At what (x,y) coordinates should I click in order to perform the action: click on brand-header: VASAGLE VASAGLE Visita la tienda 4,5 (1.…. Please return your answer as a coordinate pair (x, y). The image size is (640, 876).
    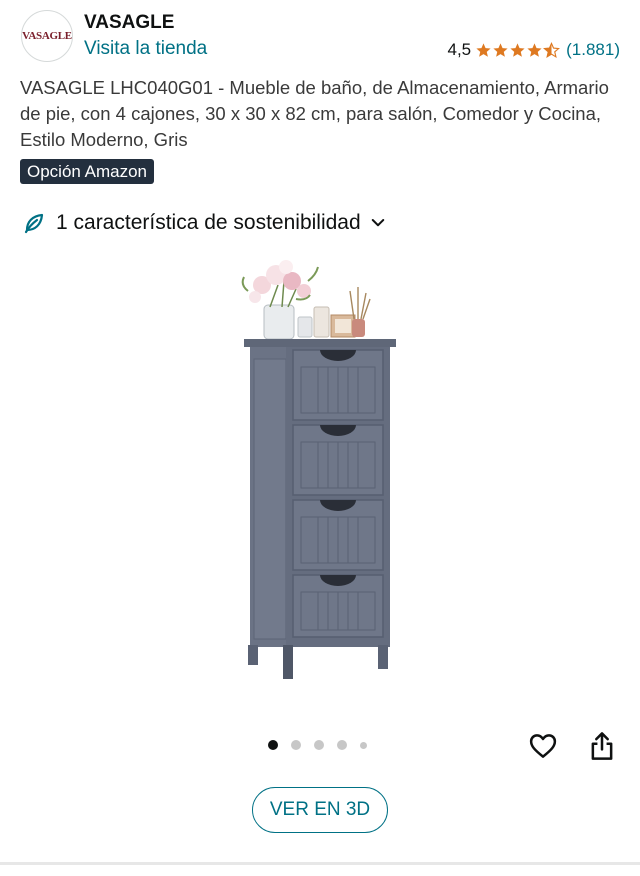
    Looking at the image, I should click on (320, 35).